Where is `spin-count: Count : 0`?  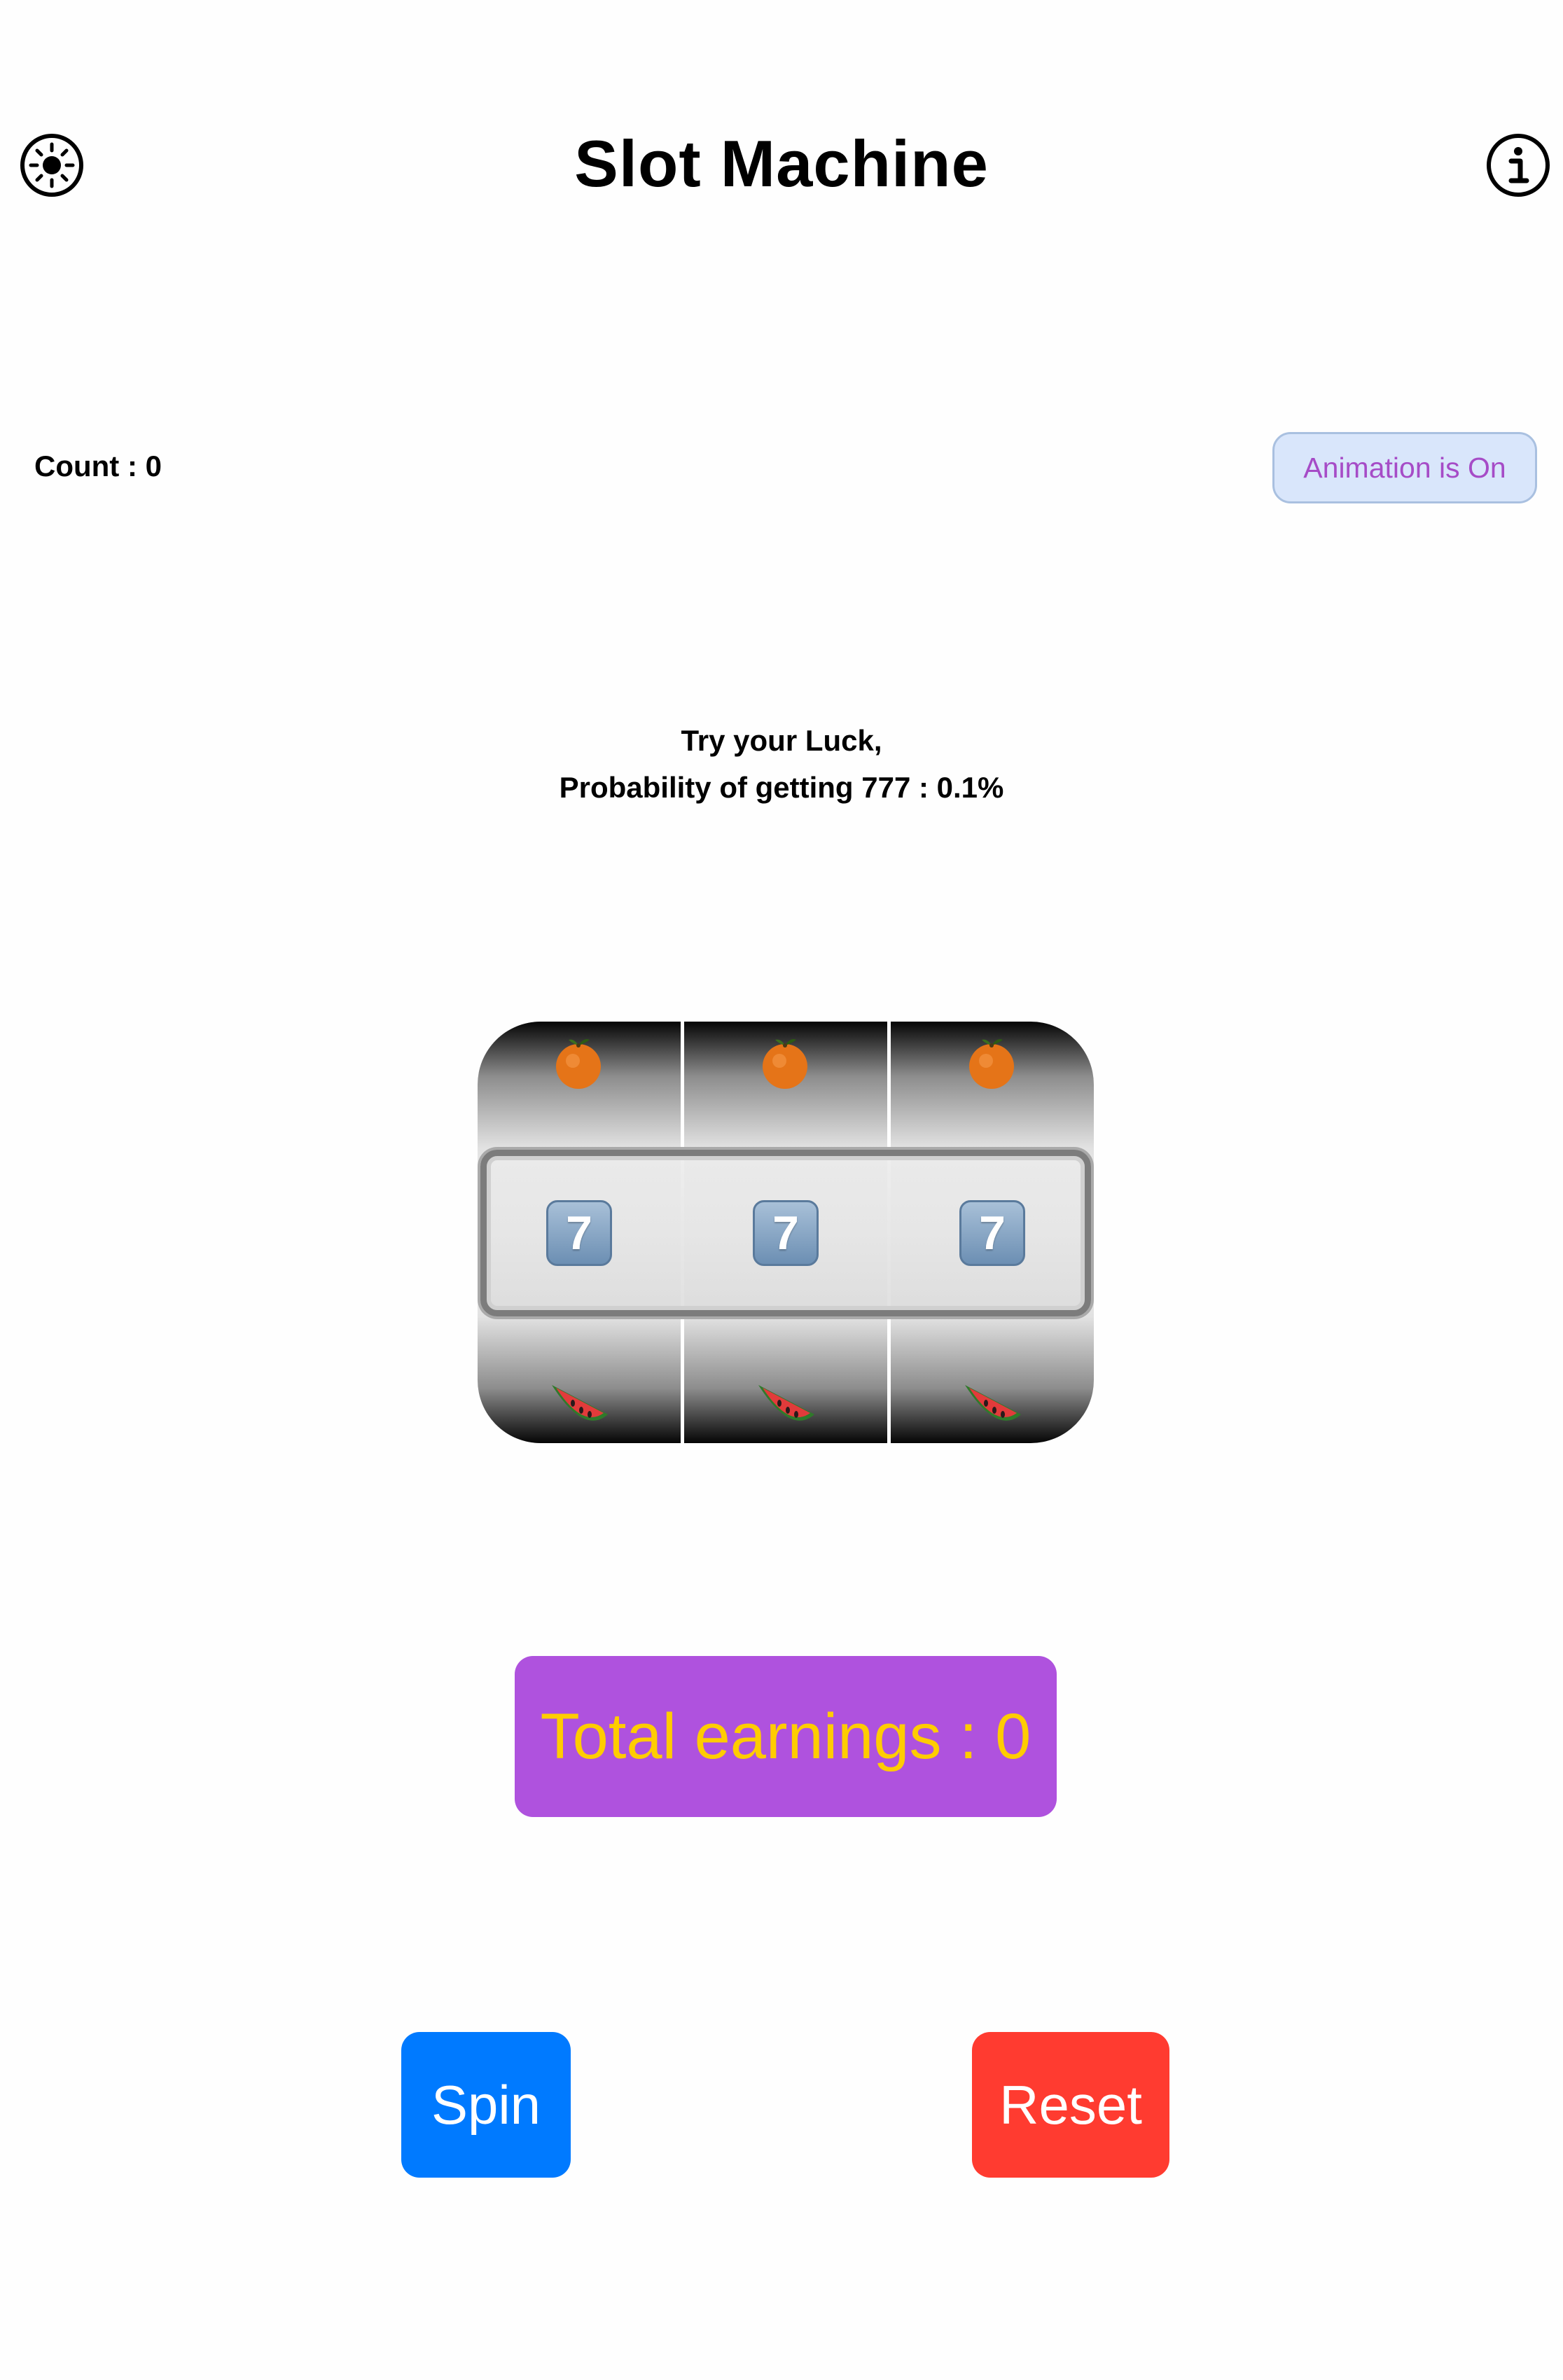 spin-count: Count : 0 is located at coordinates (98, 466).